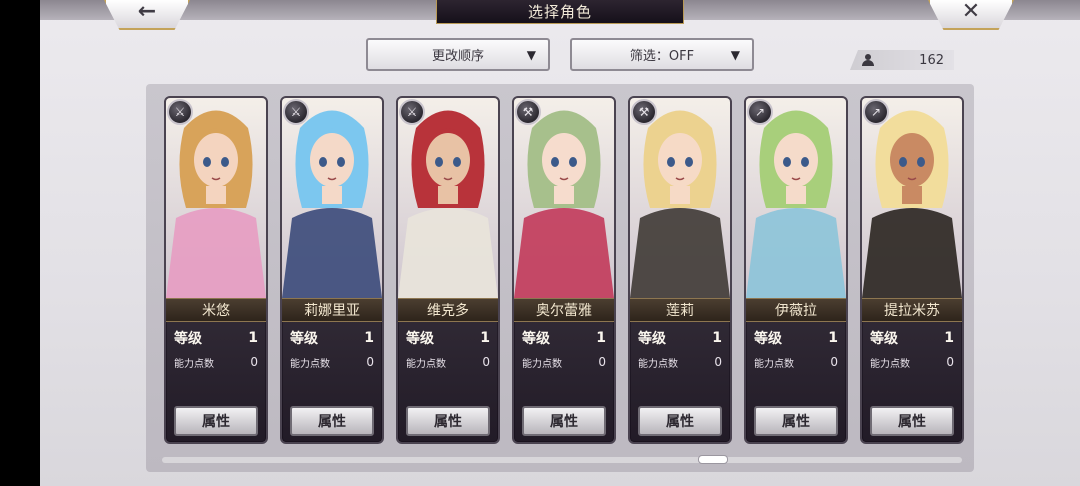 The height and width of the screenshot is (486, 1080). I want to click on scrollbar-thumb, so click(713, 459).